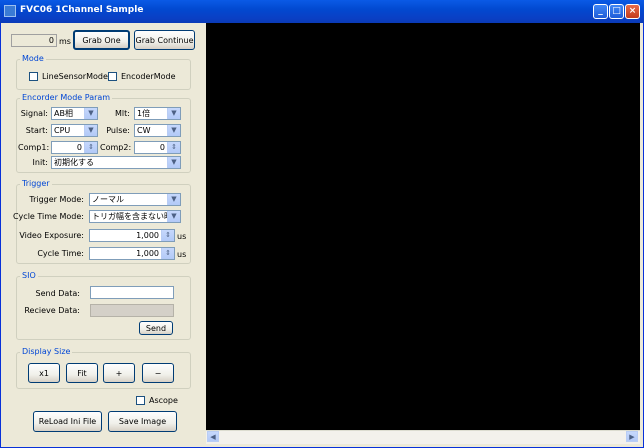 The image size is (644, 448). What do you see at coordinates (29, 275) in the screenshot?
I see `sio-group-title: SIO` at bounding box center [29, 275].